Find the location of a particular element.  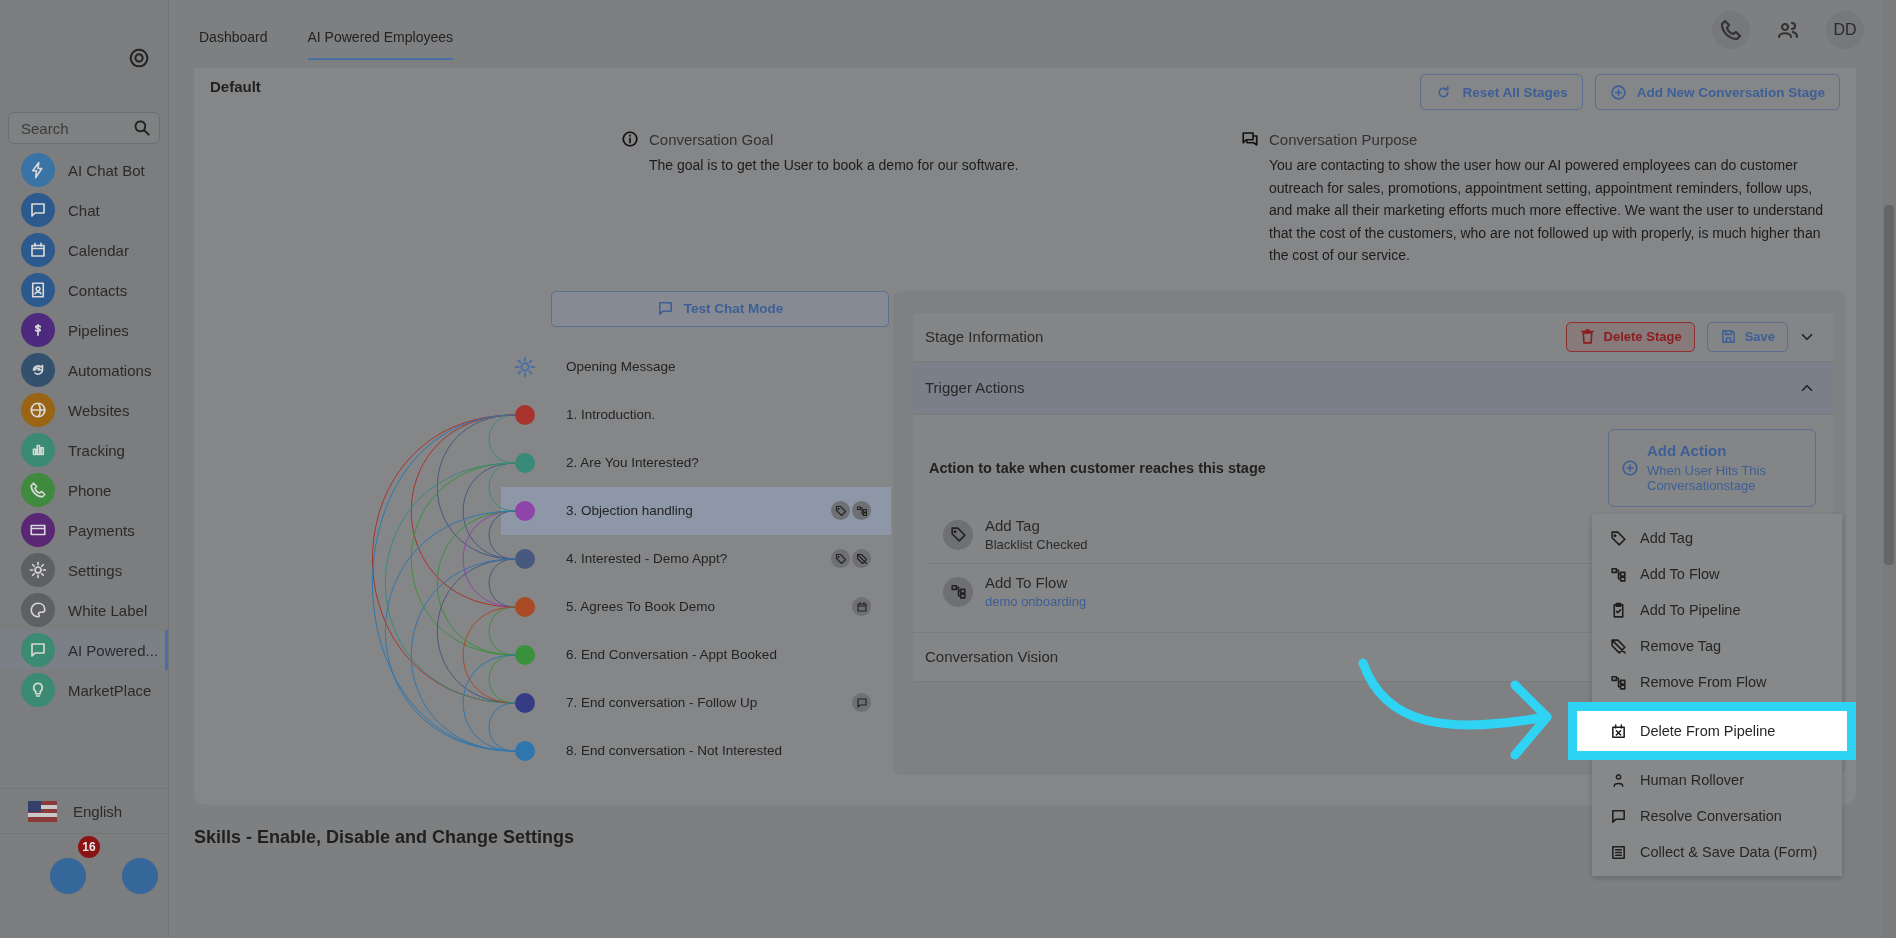

stage-item: 6. End Conversation - Appt Booked is located at coordinates (696, 654).